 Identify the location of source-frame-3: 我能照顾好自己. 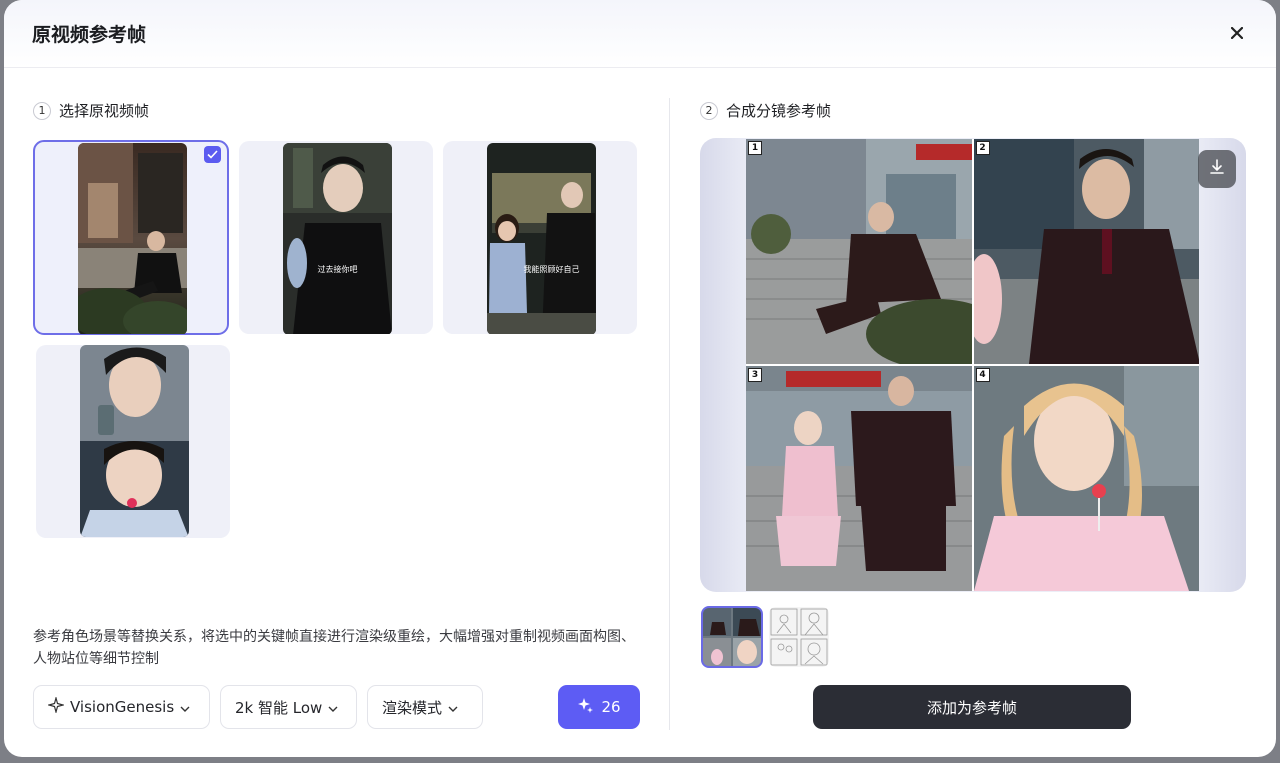
(540, 237).